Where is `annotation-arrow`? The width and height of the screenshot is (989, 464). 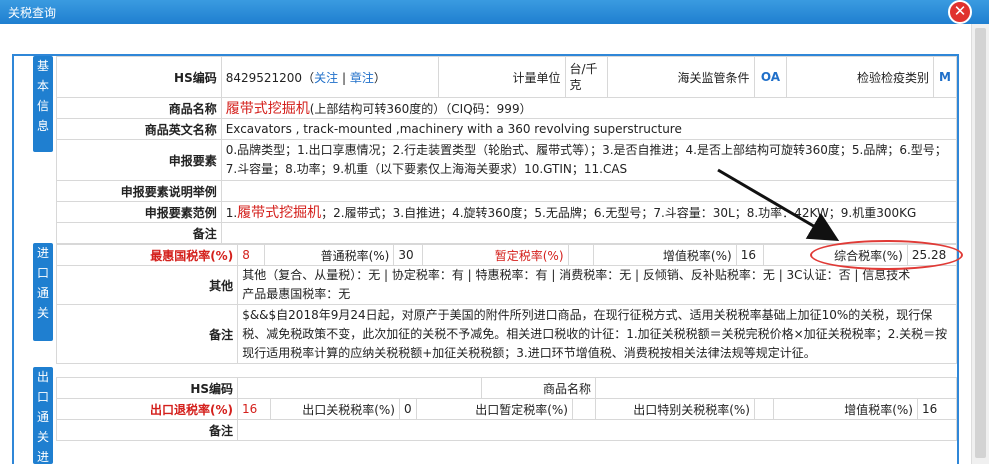 annotation-arrow is located at coordinates (778, 205).